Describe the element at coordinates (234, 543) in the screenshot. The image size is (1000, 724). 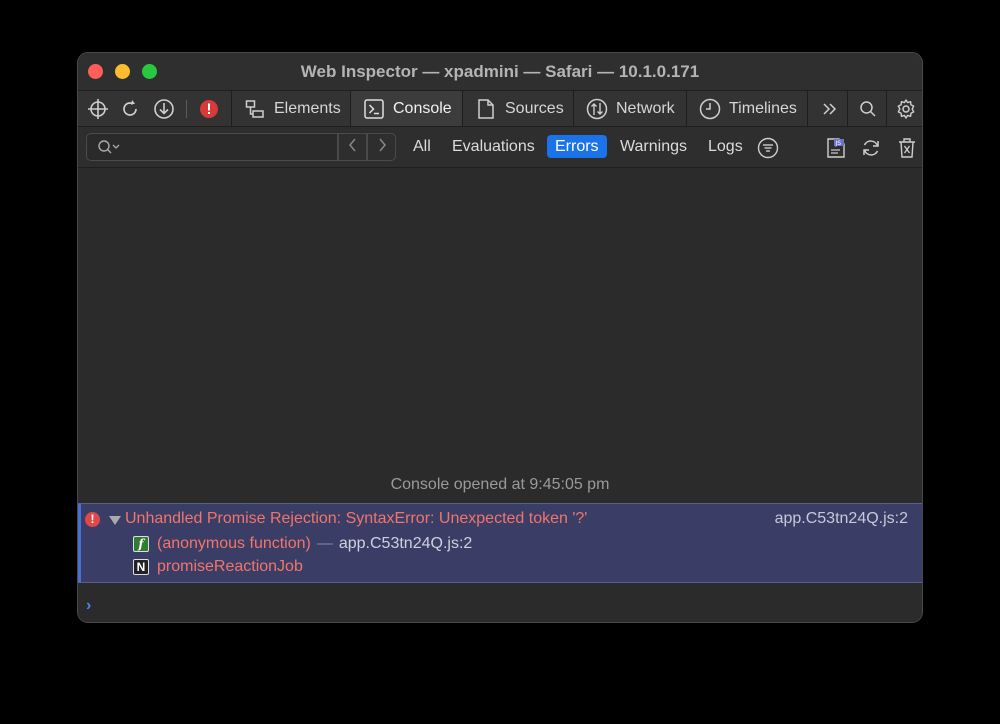
I see `stack-frame-function: (anonymous function)` at that location.